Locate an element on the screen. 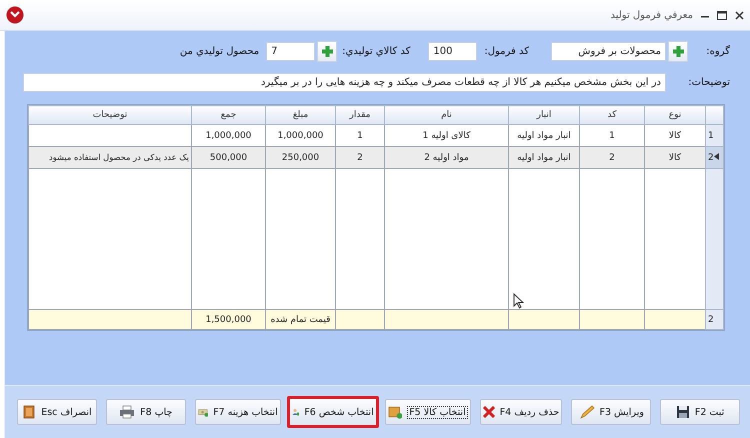 The width and height of the screenshot is (750, 438). column-header: مبلغ is located at coordinates (301, 115).